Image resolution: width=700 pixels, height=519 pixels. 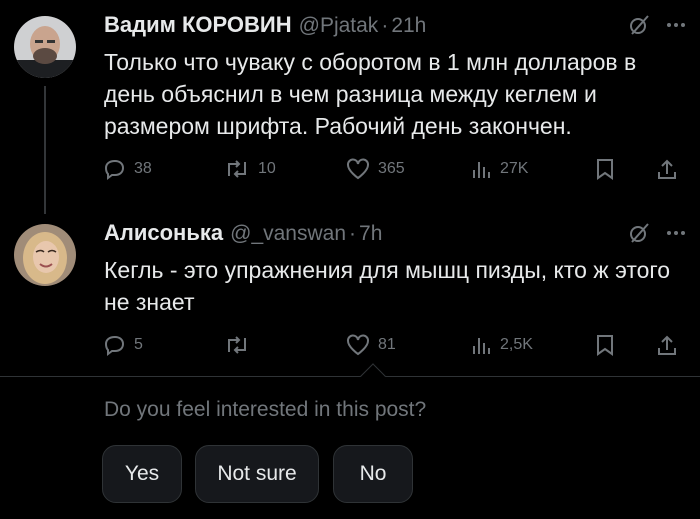 What do you see at coordinates (350, 376) in the screenshot?
I see `divider` at bounding box center [350, 376].